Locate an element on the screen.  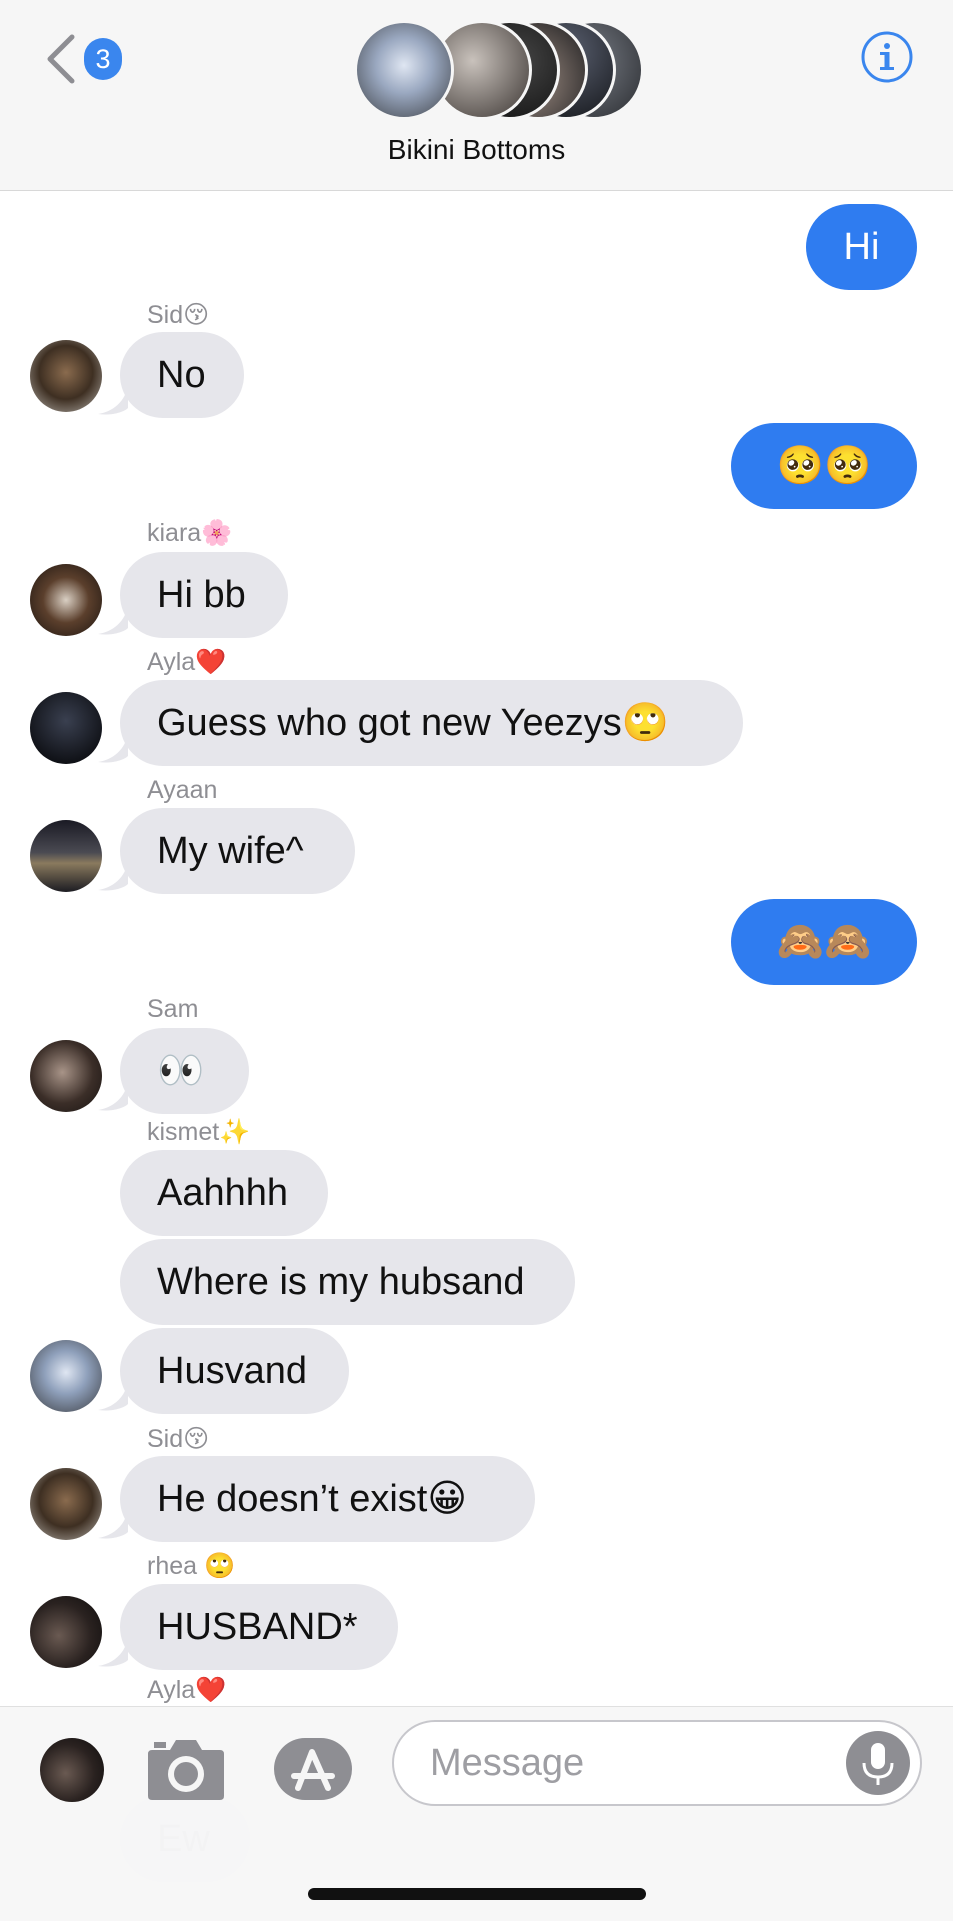
home-indicator is located at coordinates (477, 1894).